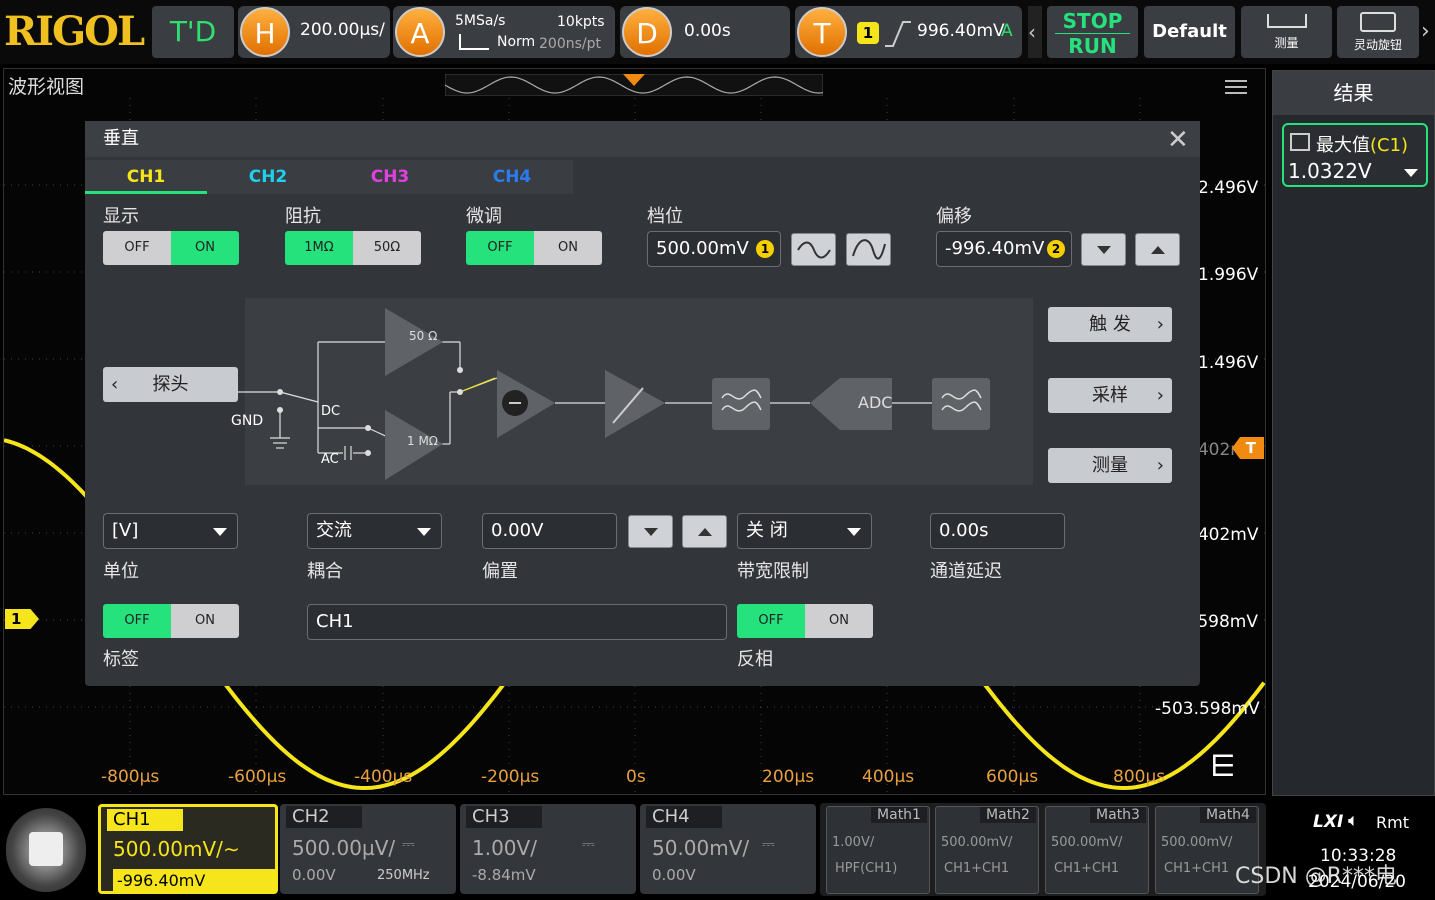 This screenshot has width=1435, height=900. What do you see at coordinates (534, 248) in the screenshot?
I see `fine-toggle: OFF ON` at bounding box center [534, 248].